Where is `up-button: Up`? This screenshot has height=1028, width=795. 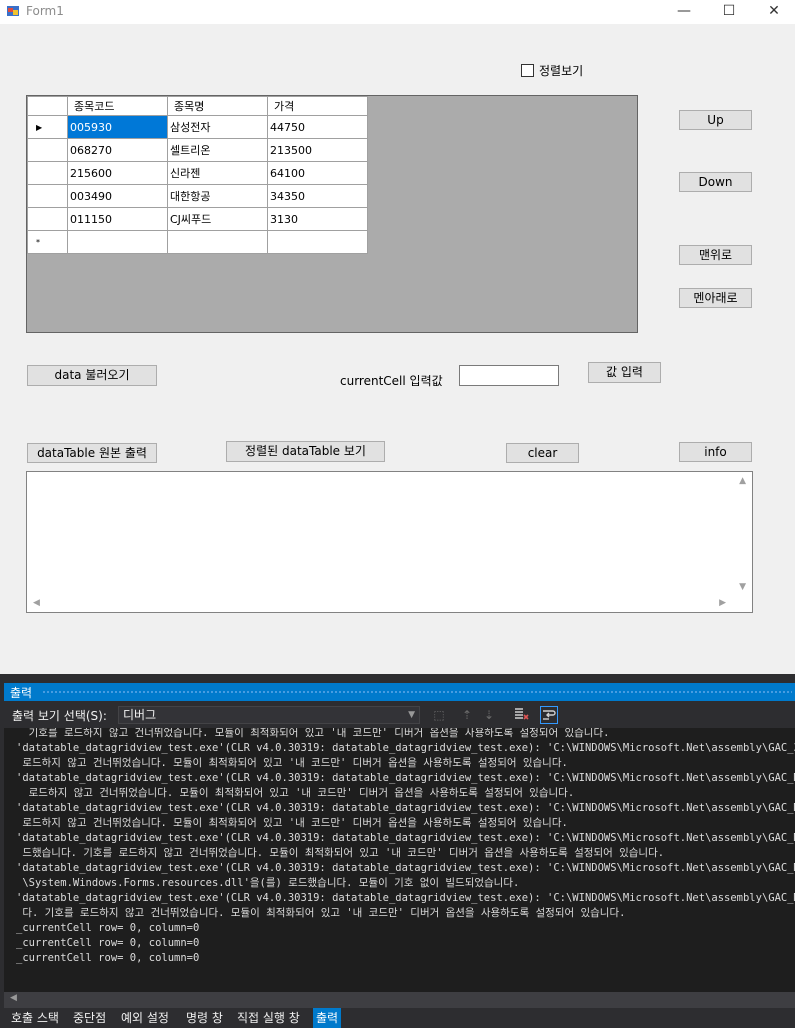
up-button: Up is located at coordinates (715, 120).